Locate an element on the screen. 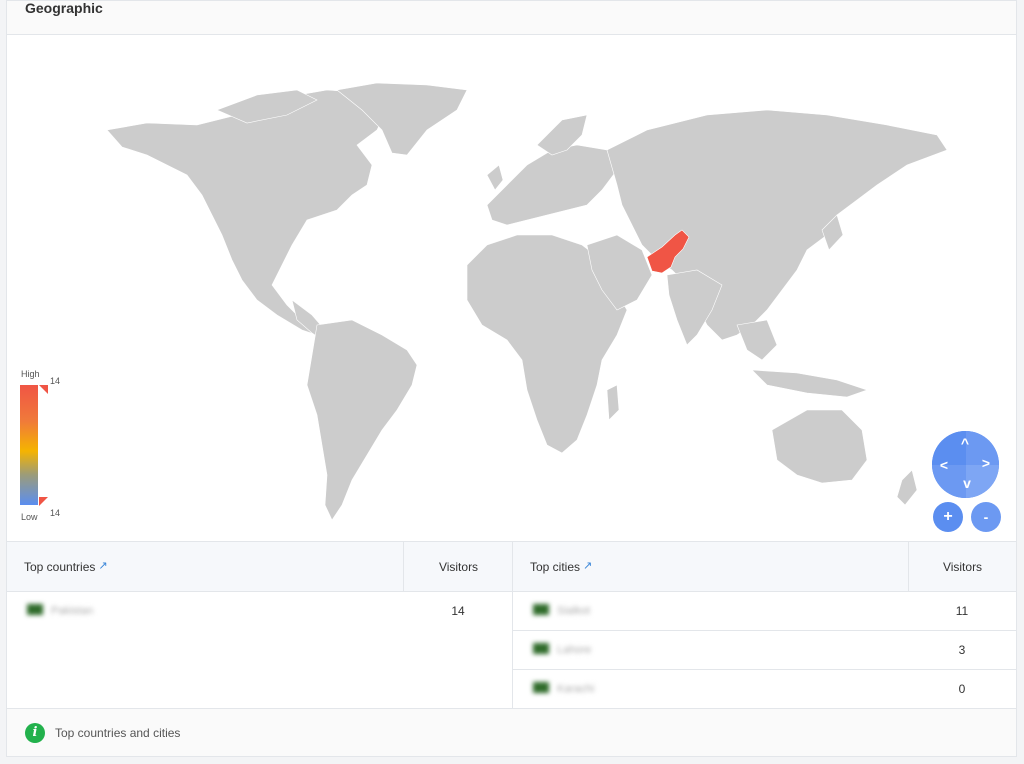  asia is located at coordinates (777, 225).